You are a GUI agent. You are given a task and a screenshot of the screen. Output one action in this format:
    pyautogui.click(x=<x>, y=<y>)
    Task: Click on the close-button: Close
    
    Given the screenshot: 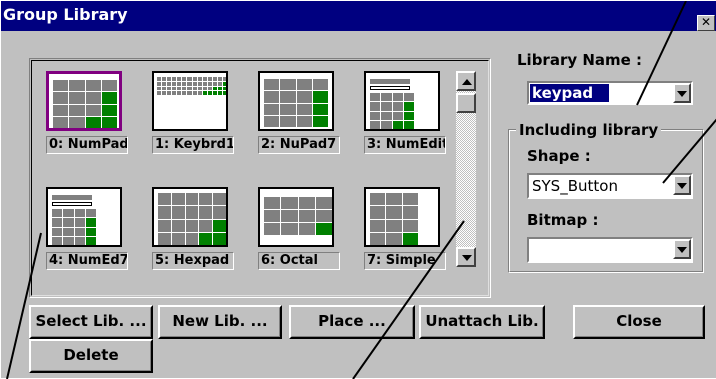 What is the action you would take?
    pyautogui.click(x=639, y=322)
    